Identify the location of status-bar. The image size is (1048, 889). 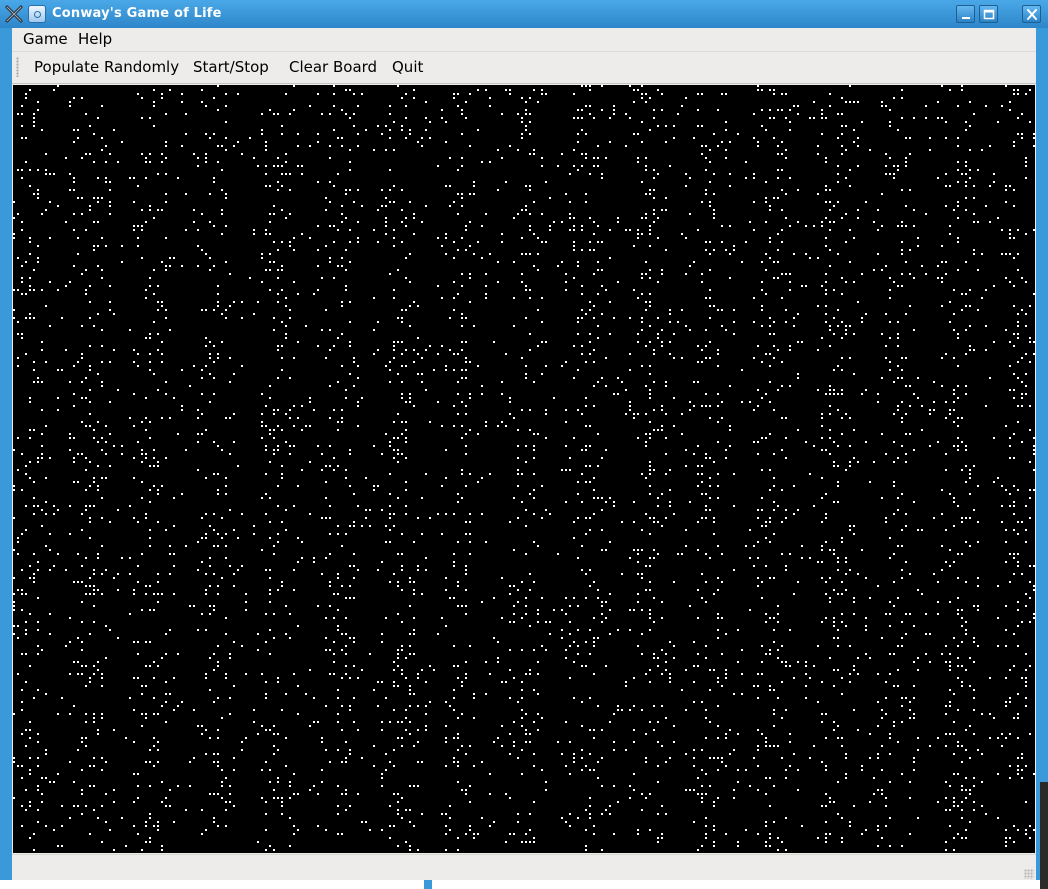
(524, 867).